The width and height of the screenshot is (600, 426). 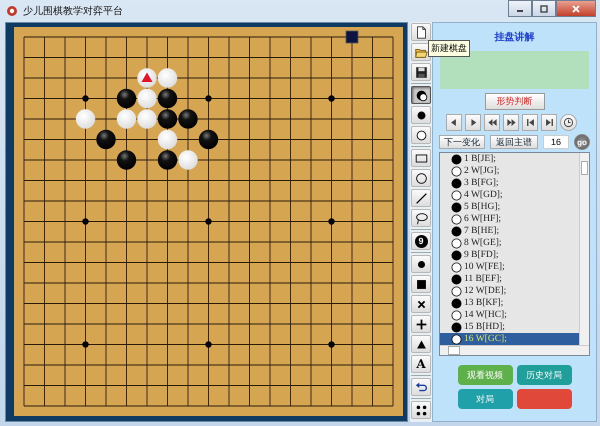 I want to click on timer-button, so click(x=568, y=122).